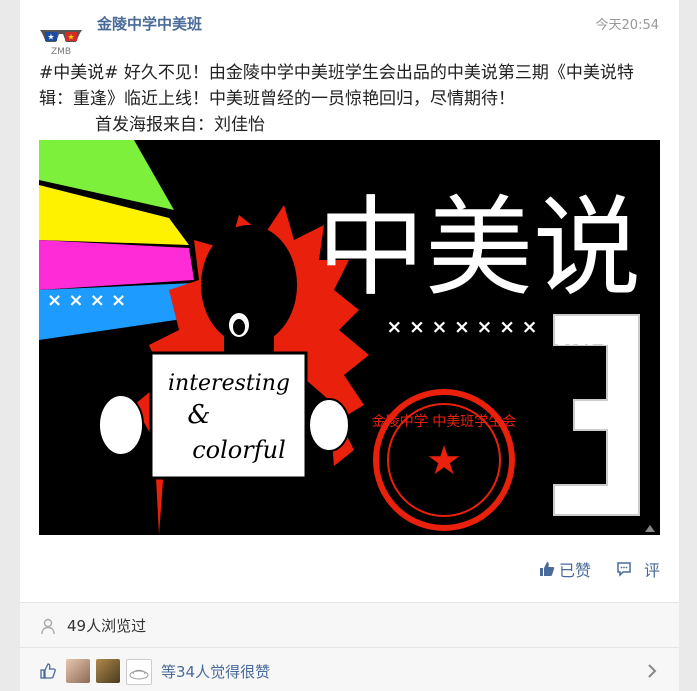 The image size is (697, 691). I want to click on poster-date: 2015-3, so click(584, 341).